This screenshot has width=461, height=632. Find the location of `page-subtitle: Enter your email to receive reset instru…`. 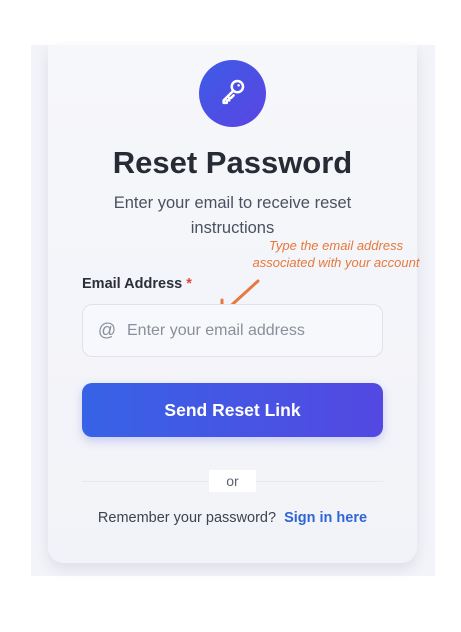

page-subtitle: Enter your email to receive reset instru… is located at coordinates (232, 215).